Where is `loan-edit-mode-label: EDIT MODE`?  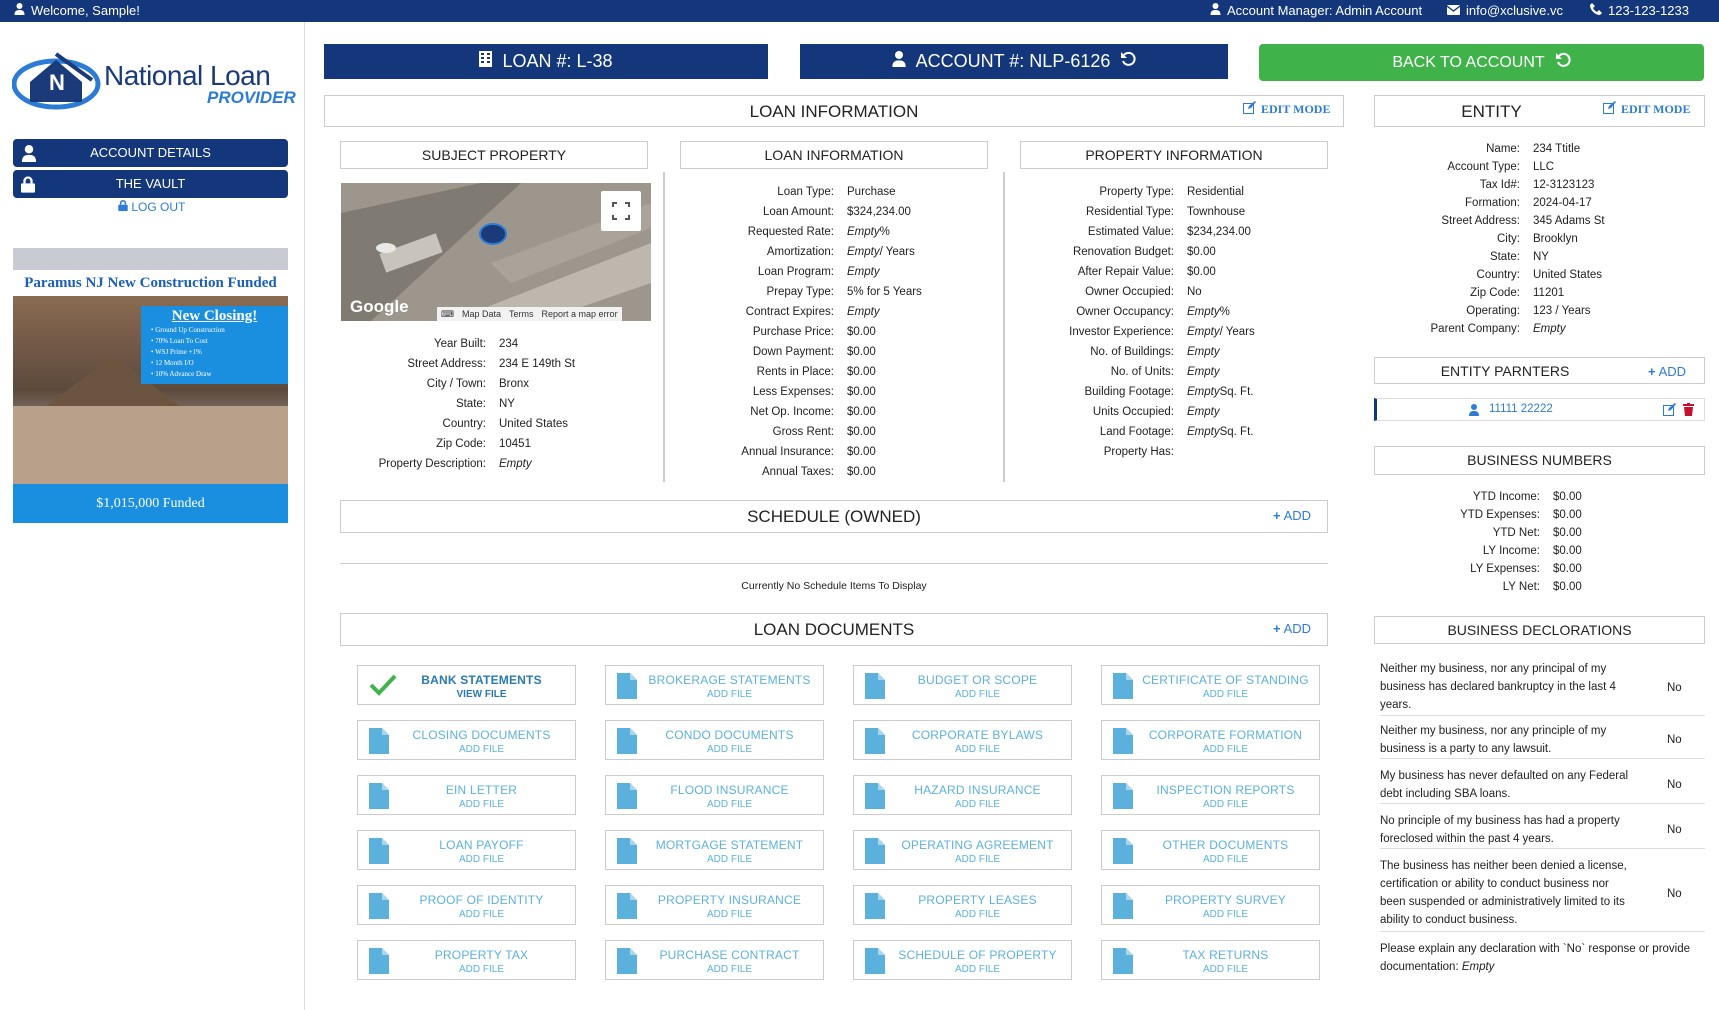
loan-edit-mode-label: EDIT MODE is located at coordinates (1296, 109).